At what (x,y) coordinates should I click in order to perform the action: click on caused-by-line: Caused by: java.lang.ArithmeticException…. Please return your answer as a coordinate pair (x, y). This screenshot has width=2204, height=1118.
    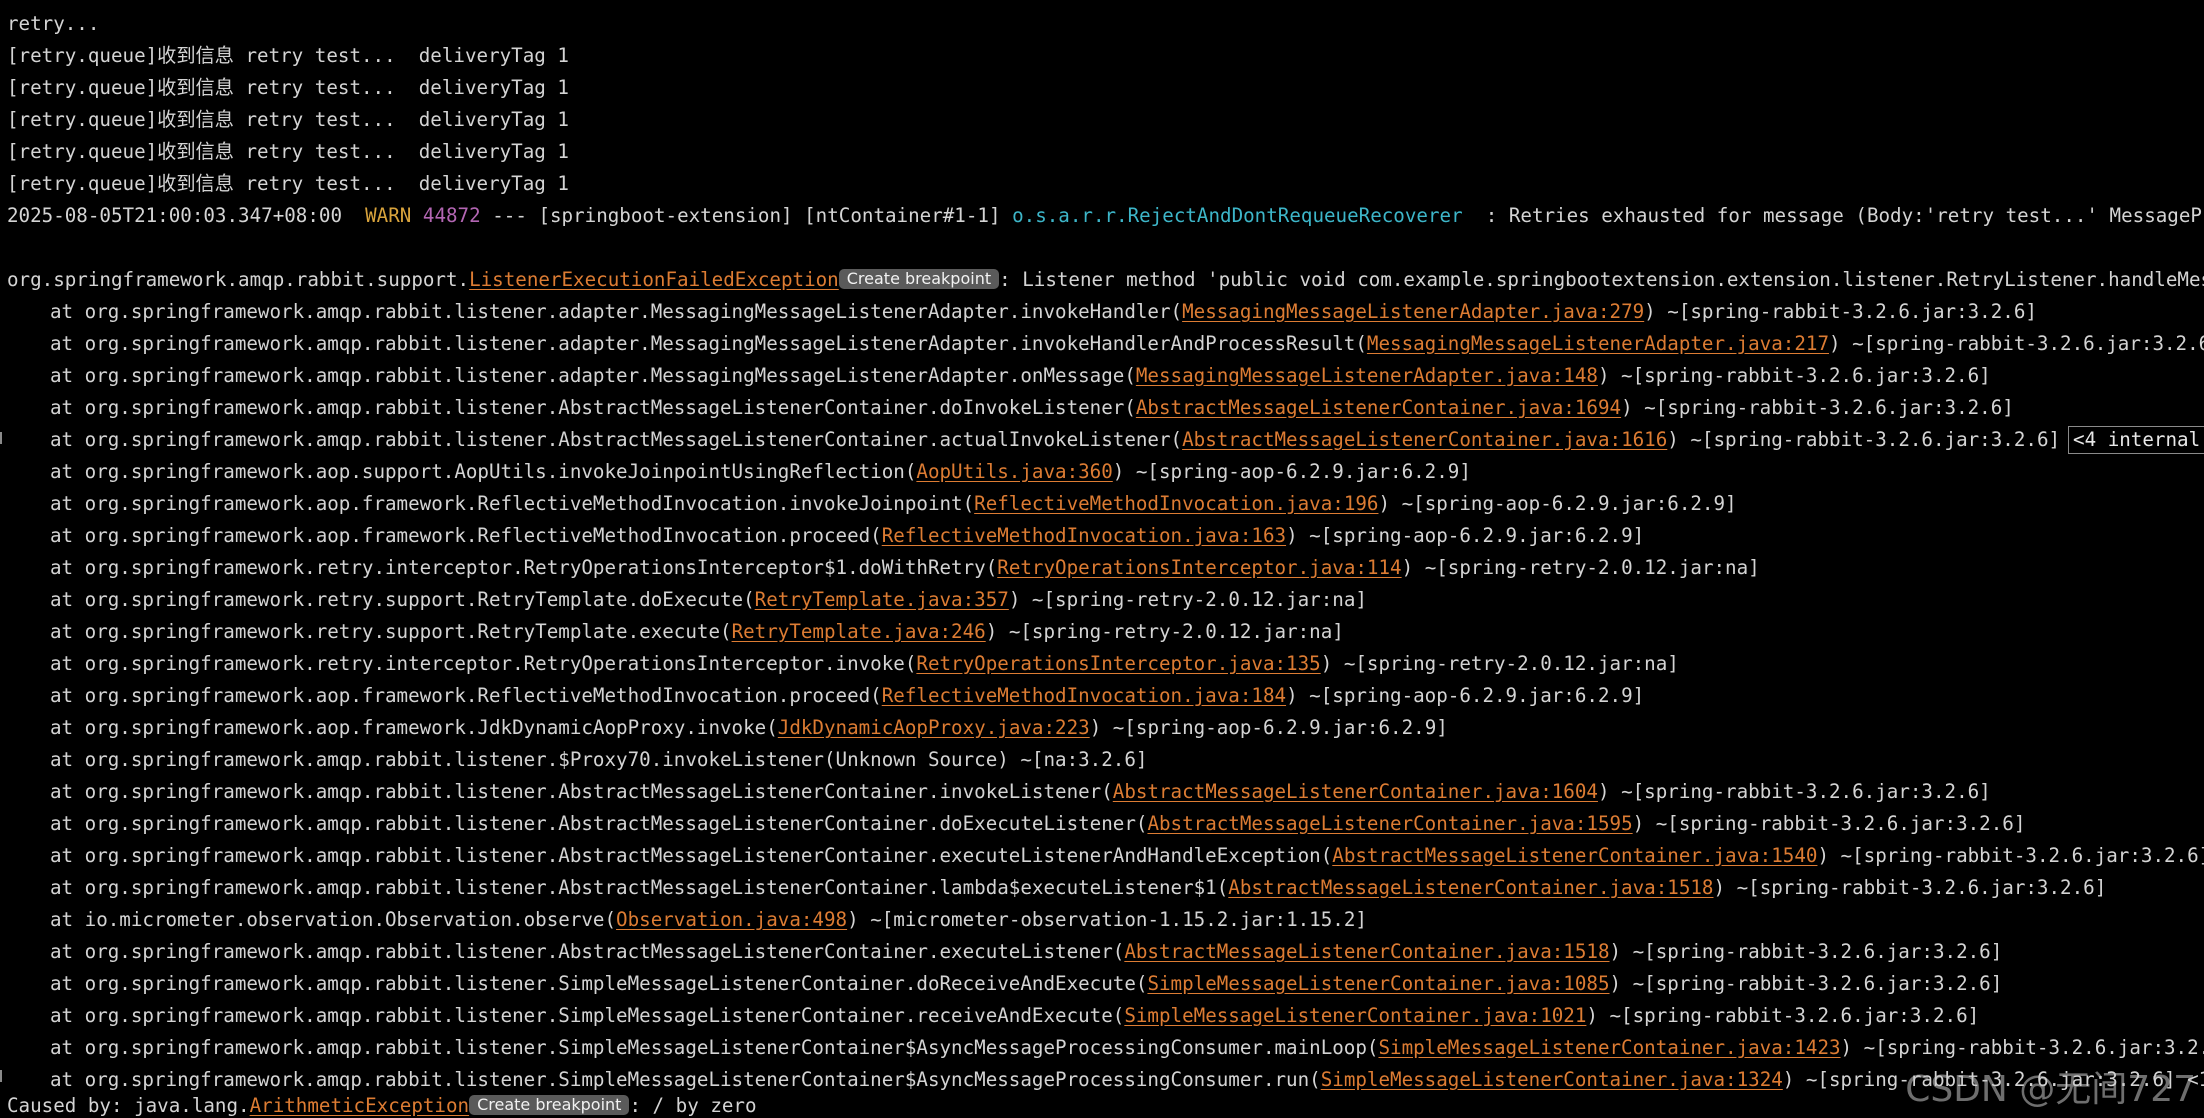
    Looking at the image, I should click on (382, 1104).